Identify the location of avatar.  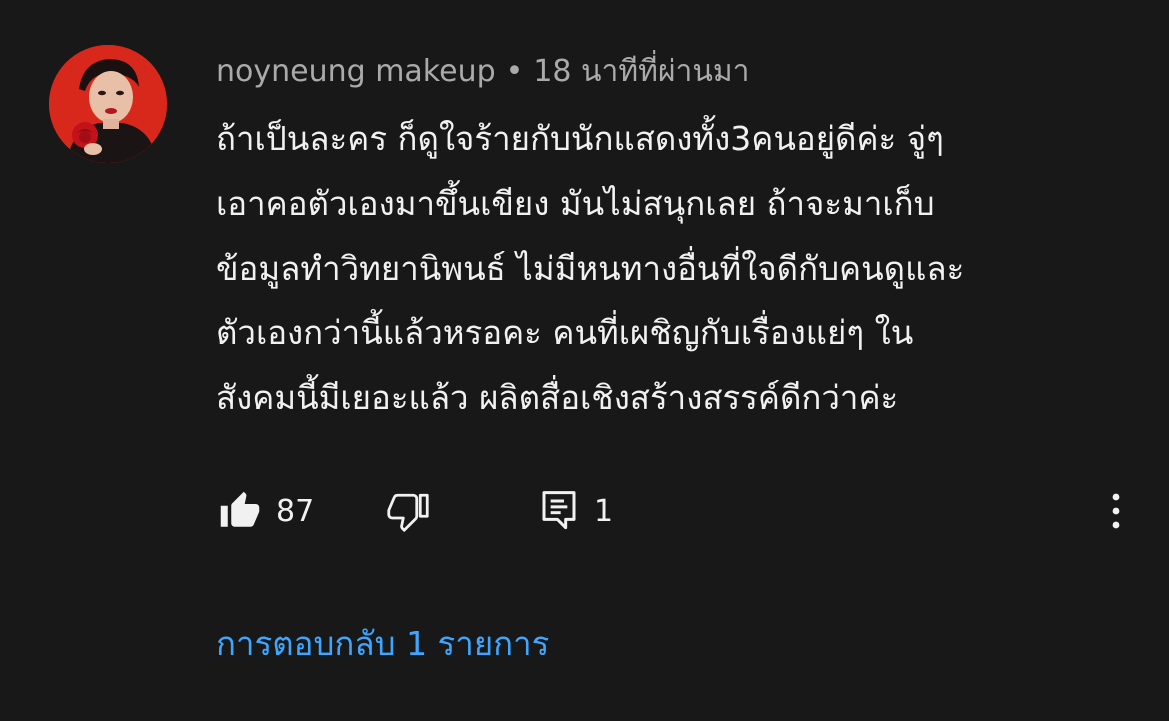
(108, 104).